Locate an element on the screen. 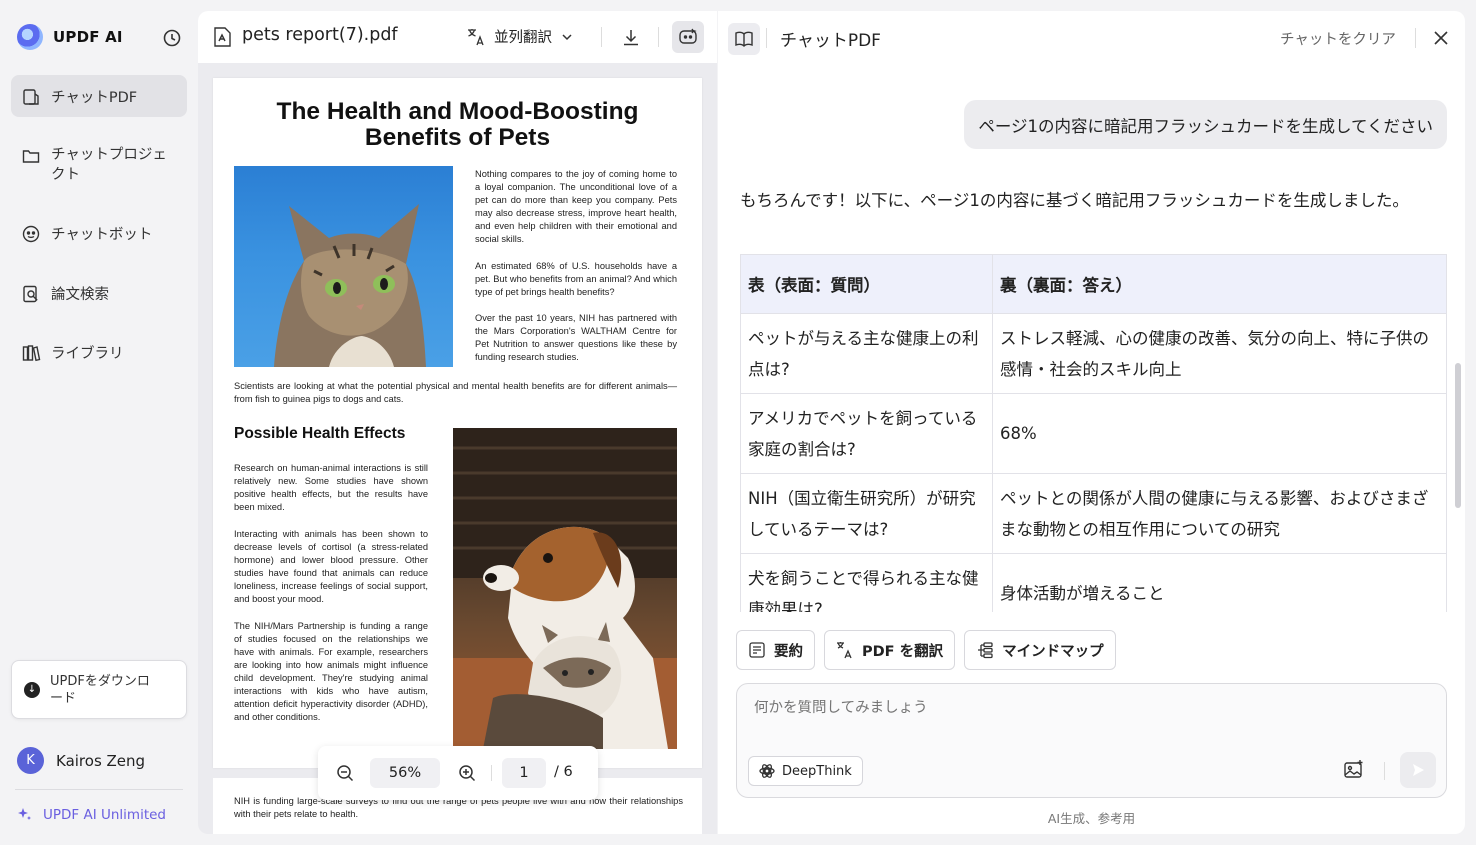  sidebar-item-label: ライブラリ is located at coordinates (87, 354).